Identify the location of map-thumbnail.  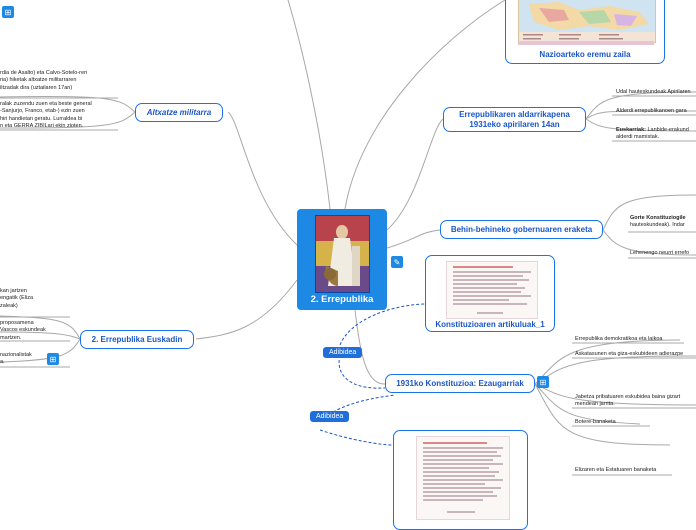
(587, 21).